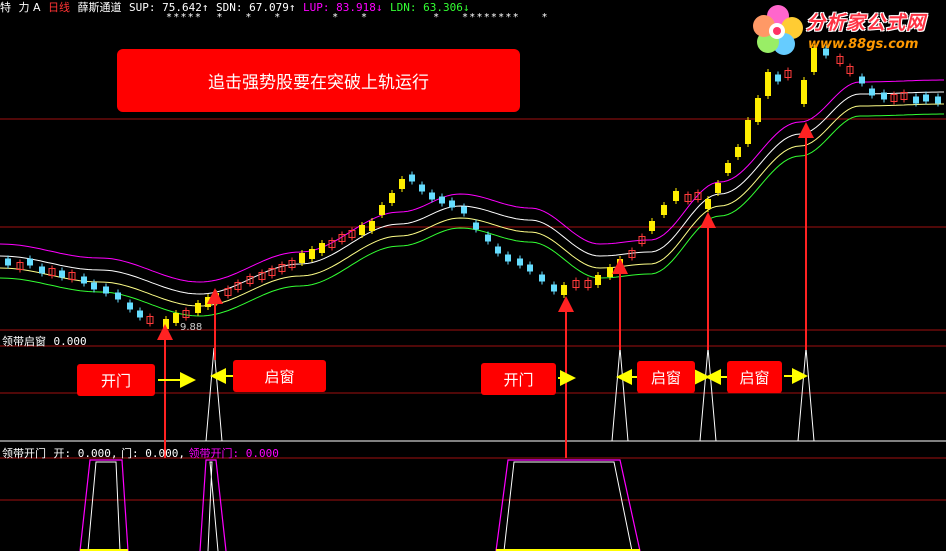  I want to click on tag-open-door-1-text: 开门, so click(115, 380).